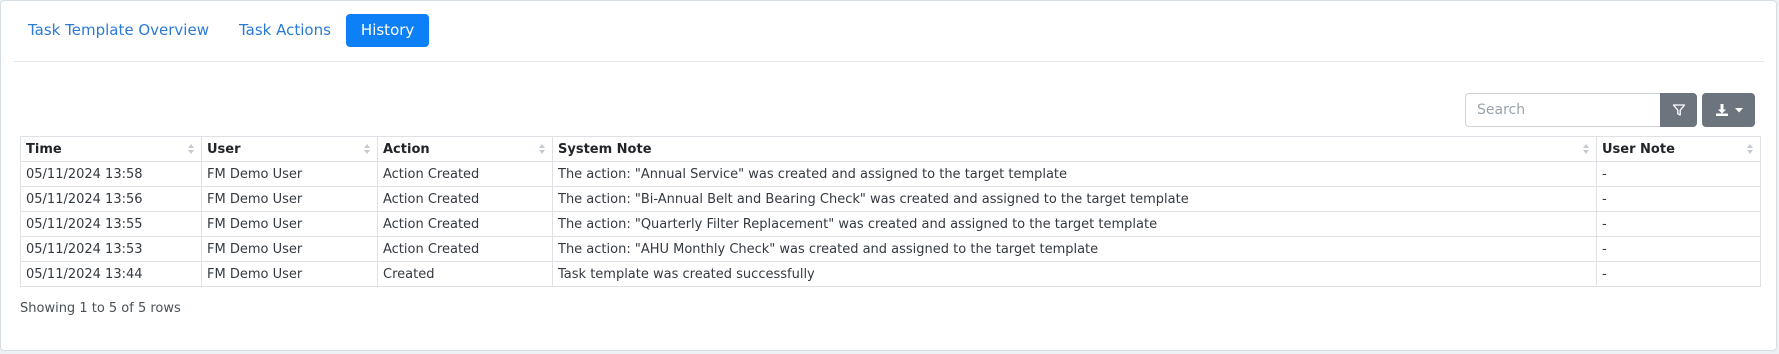 Image resolution: width=1779 pixels, height=354 pixels. What do you see at coordinates (387, 30) in the screenshot?
I see `tab-history: History` at bounding box center [387, 30].